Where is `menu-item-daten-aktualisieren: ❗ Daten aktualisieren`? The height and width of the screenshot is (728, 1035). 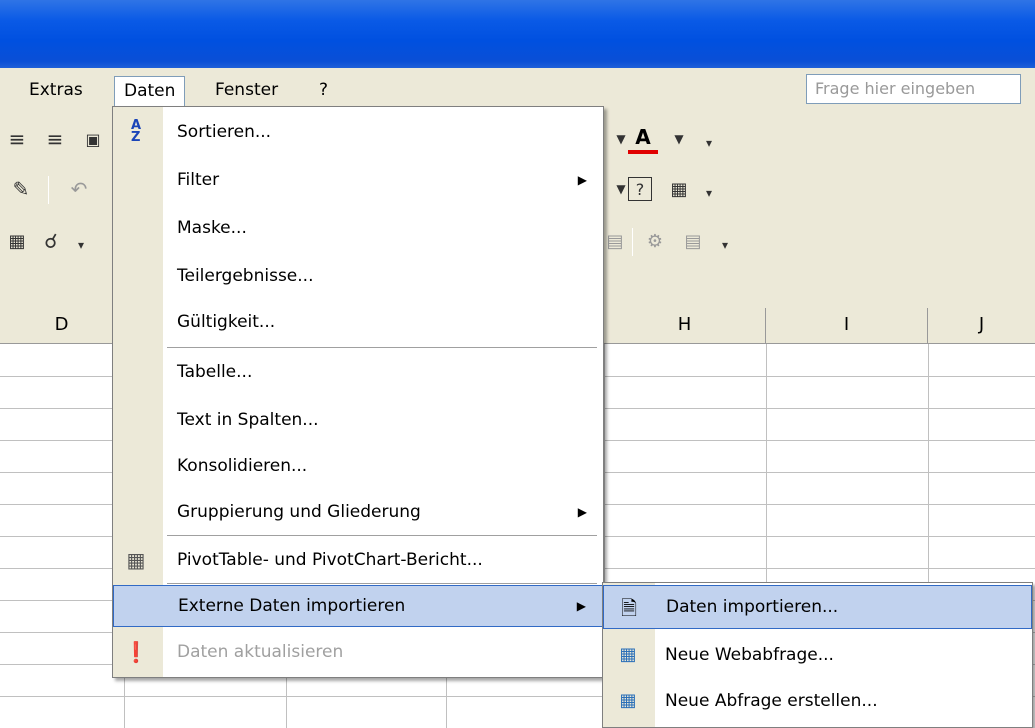
menu-item-daten-aktualisieren: ❗ Daten aktualisieren is located at coordinates (358, 652).